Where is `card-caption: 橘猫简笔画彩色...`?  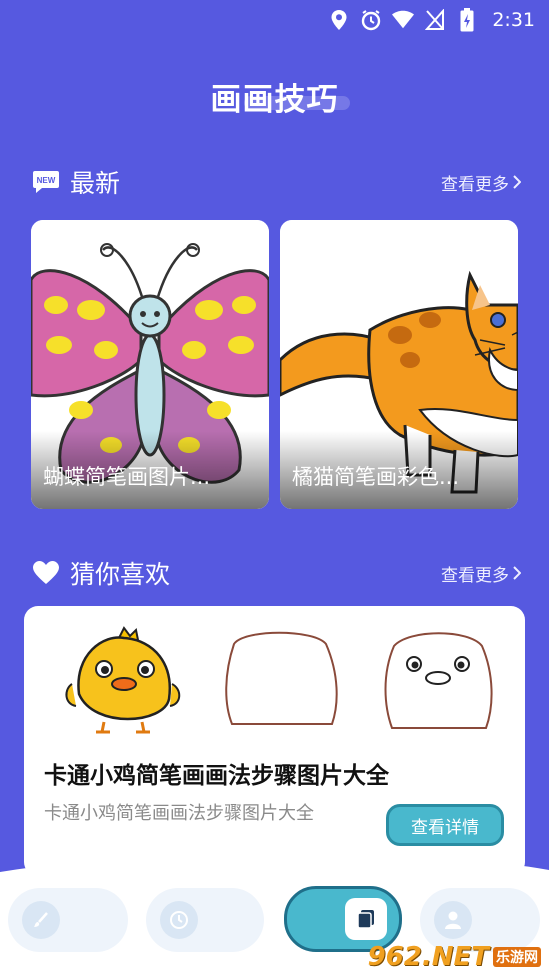
card-caption: 橘猫简笔画彩色... is located at coordinates (376, 477).